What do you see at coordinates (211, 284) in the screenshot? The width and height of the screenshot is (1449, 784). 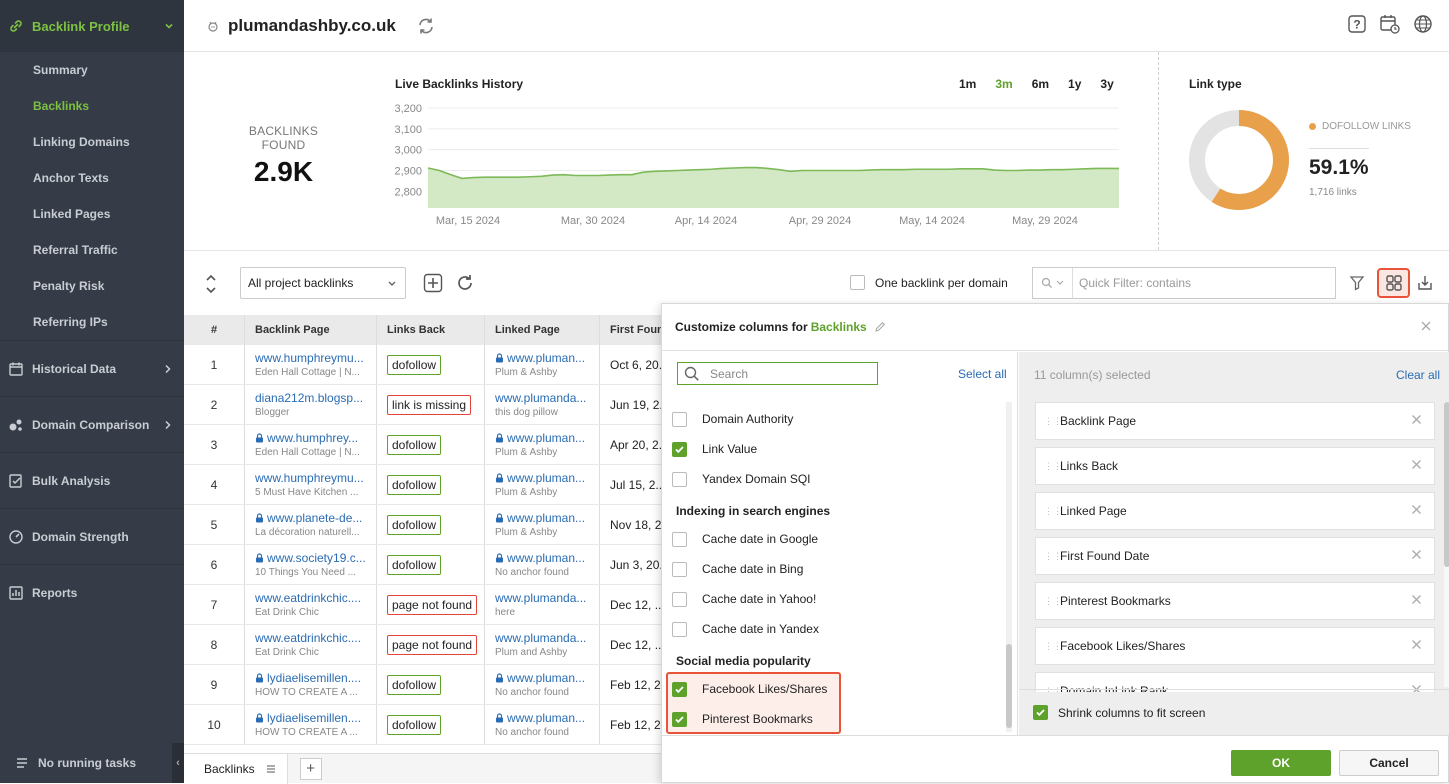 I see `expand-rows-icon` at bounding box center [211, 284].